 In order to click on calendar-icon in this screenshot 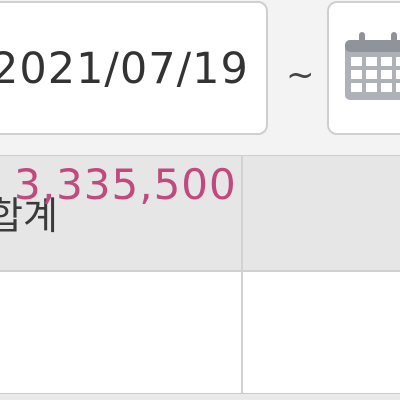, I will do `click(371, 66)`.